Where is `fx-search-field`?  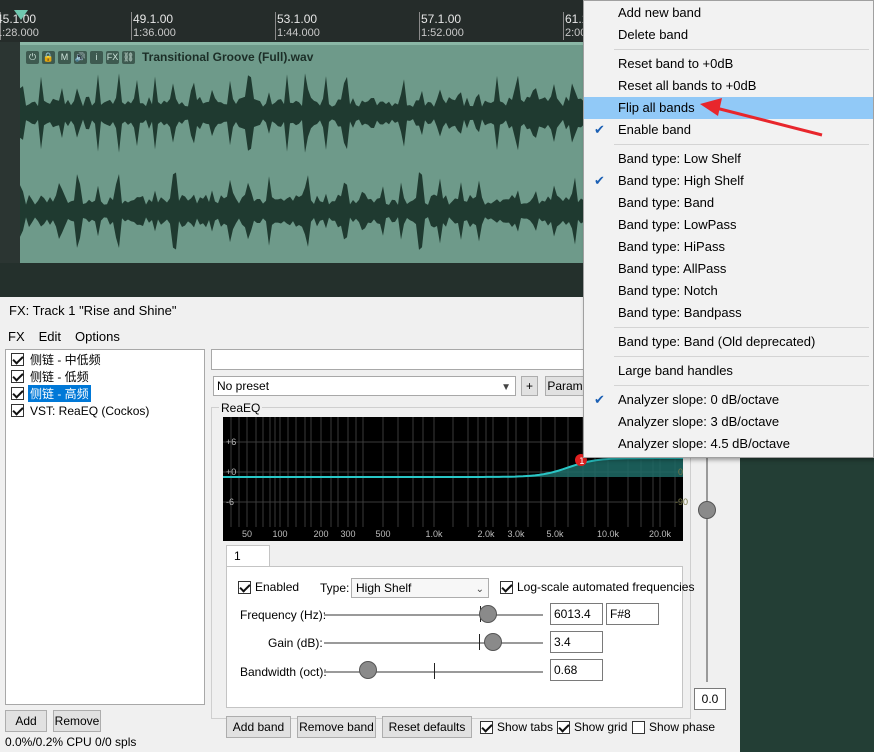 fx-search-field is located at coordinates (401, 359).